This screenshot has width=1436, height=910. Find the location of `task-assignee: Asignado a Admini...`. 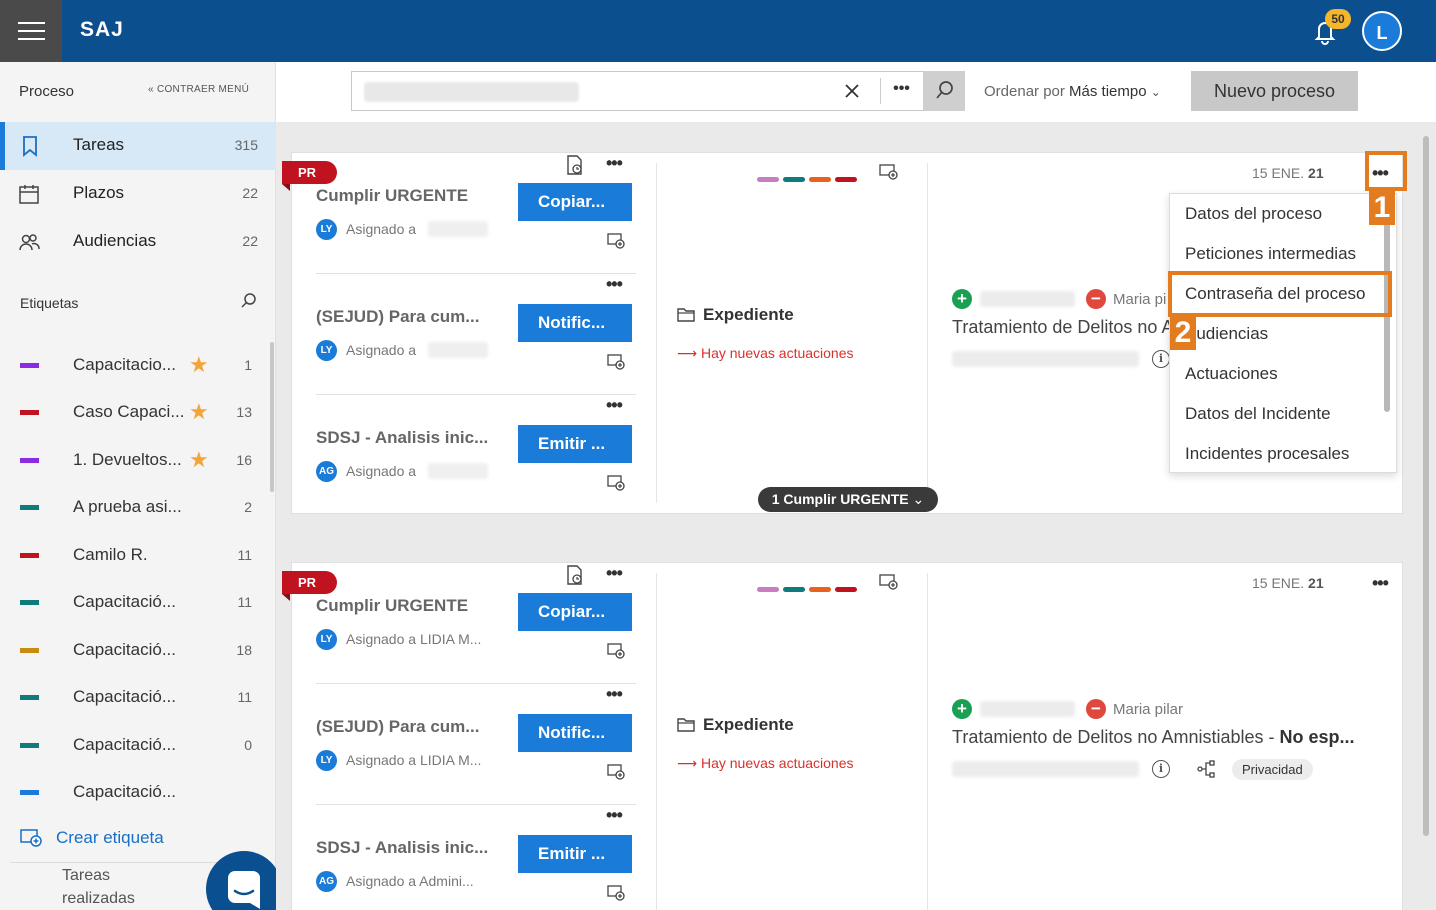

task-assignee: Asignado a Admini... is located at coordinates (410, 881).